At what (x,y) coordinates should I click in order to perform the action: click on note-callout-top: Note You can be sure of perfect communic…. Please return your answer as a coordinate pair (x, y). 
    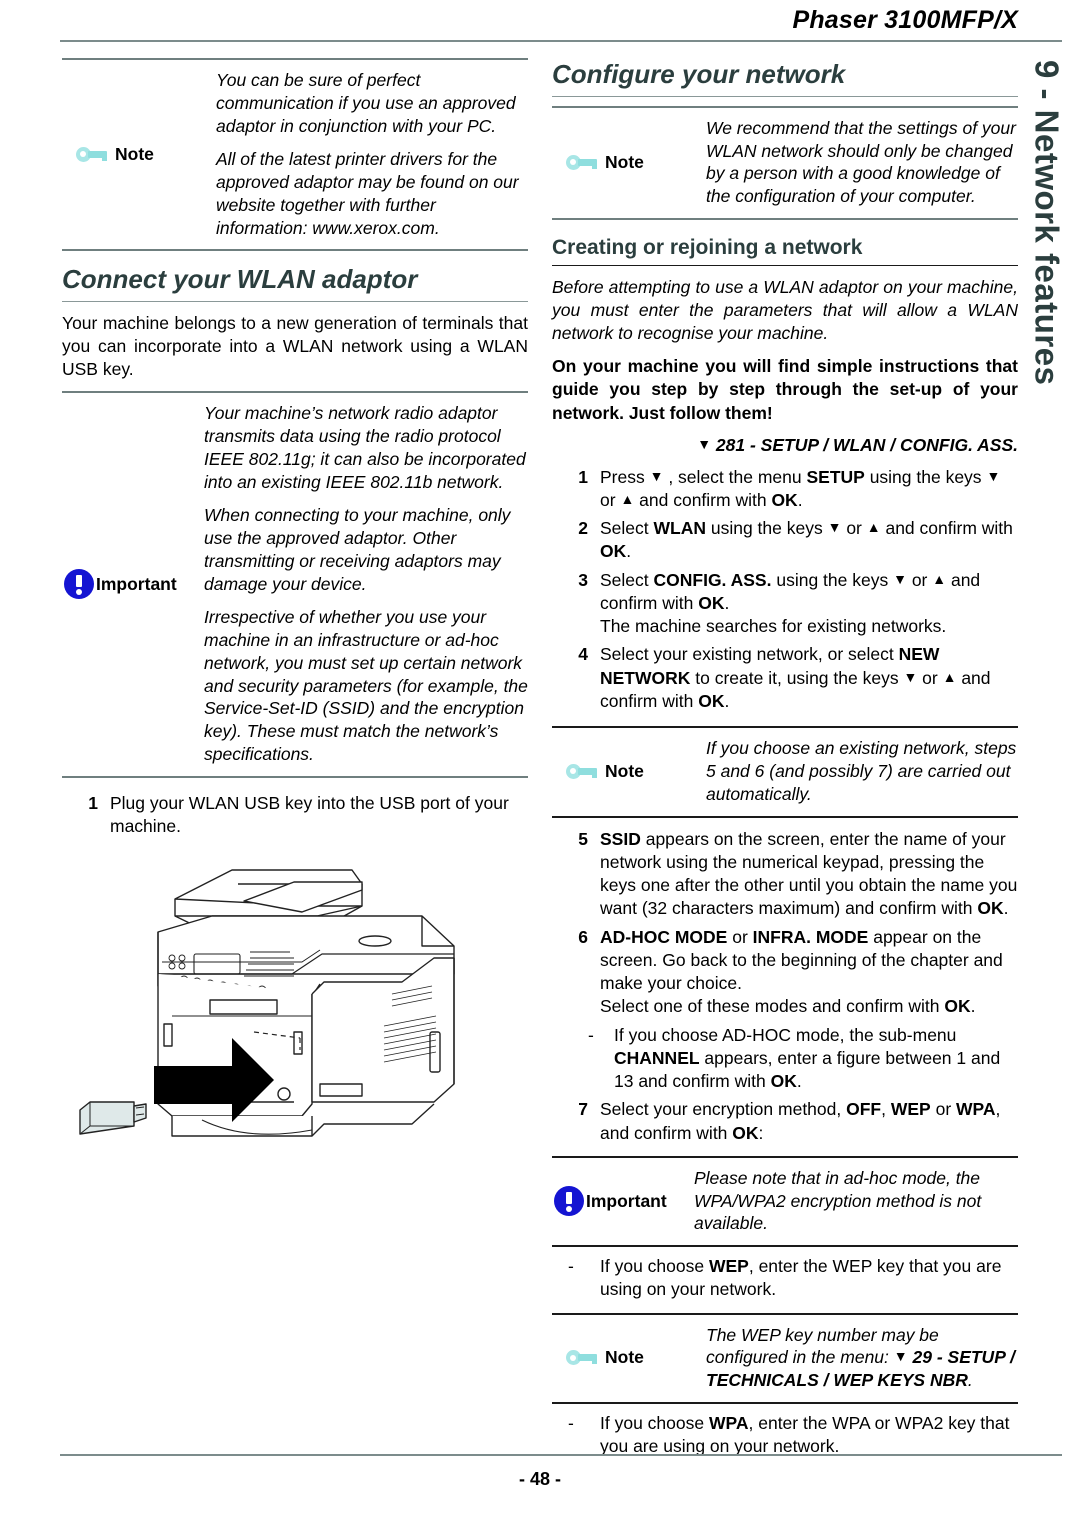
    Looking at the image, I should click on (295, 154).